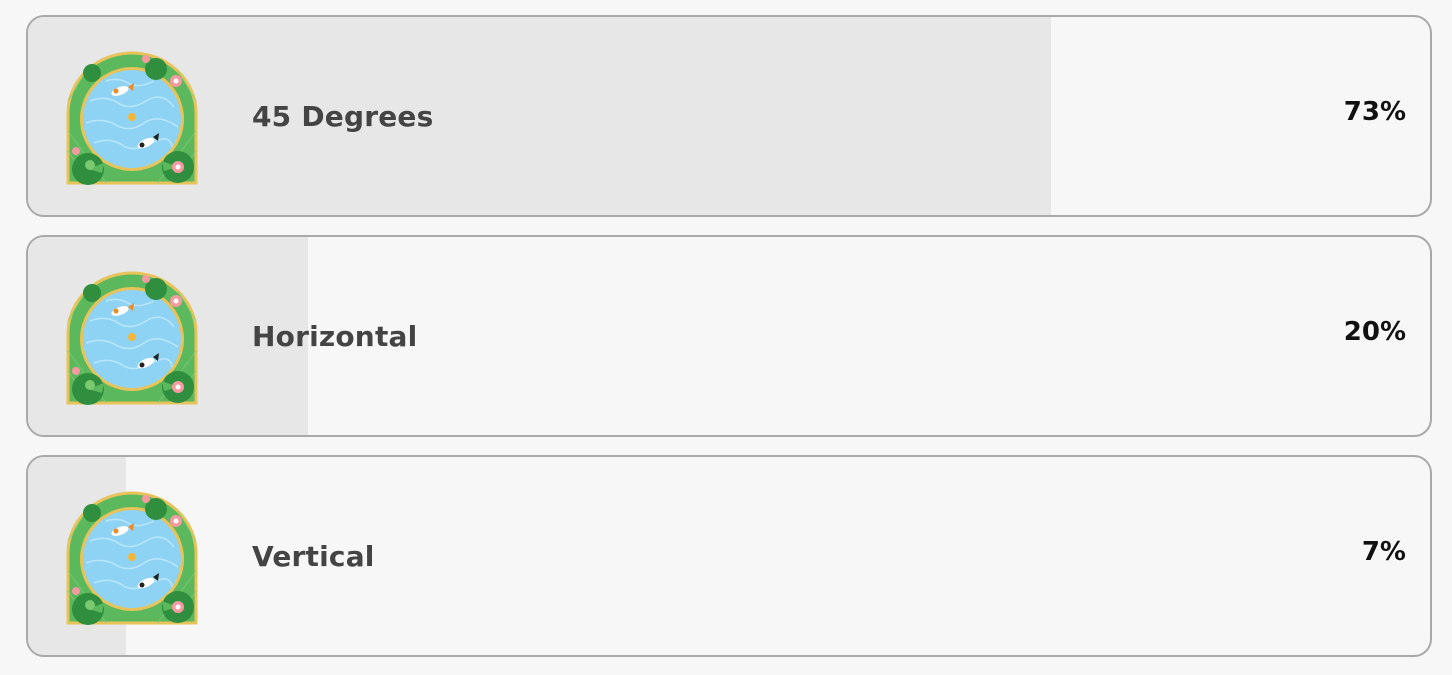  I want to click on option-percent: 73%, so click(1374, 112).